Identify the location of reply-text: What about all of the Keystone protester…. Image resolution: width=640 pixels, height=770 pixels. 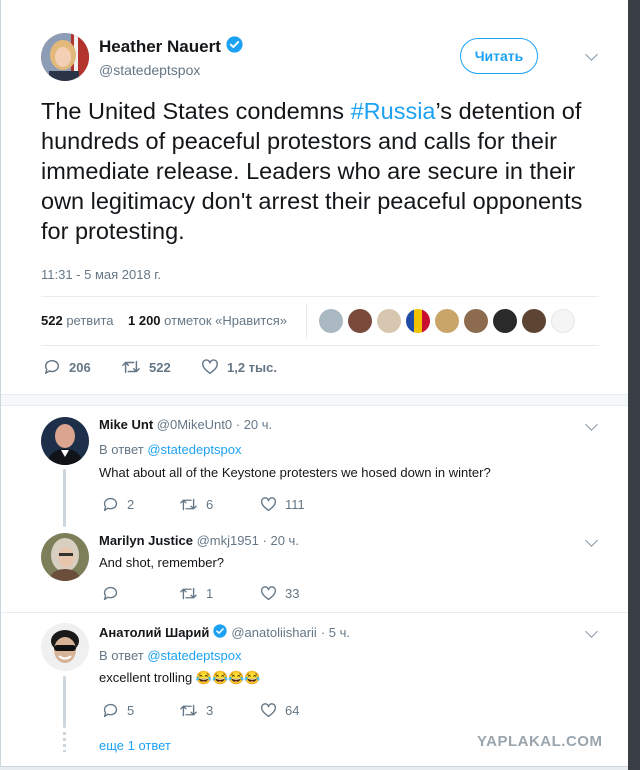
(295, 472).